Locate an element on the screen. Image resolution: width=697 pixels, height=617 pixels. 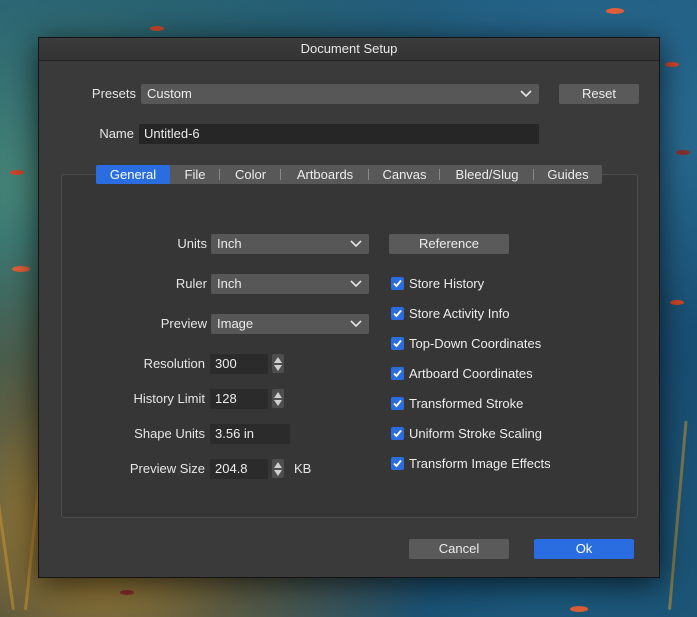
ruler-value: Inch is located at coordinates (229, 283).